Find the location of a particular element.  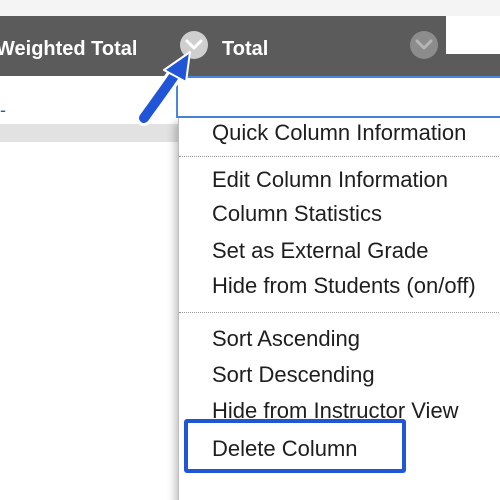

total-column-menu-button is located at coordinates (424, 45).